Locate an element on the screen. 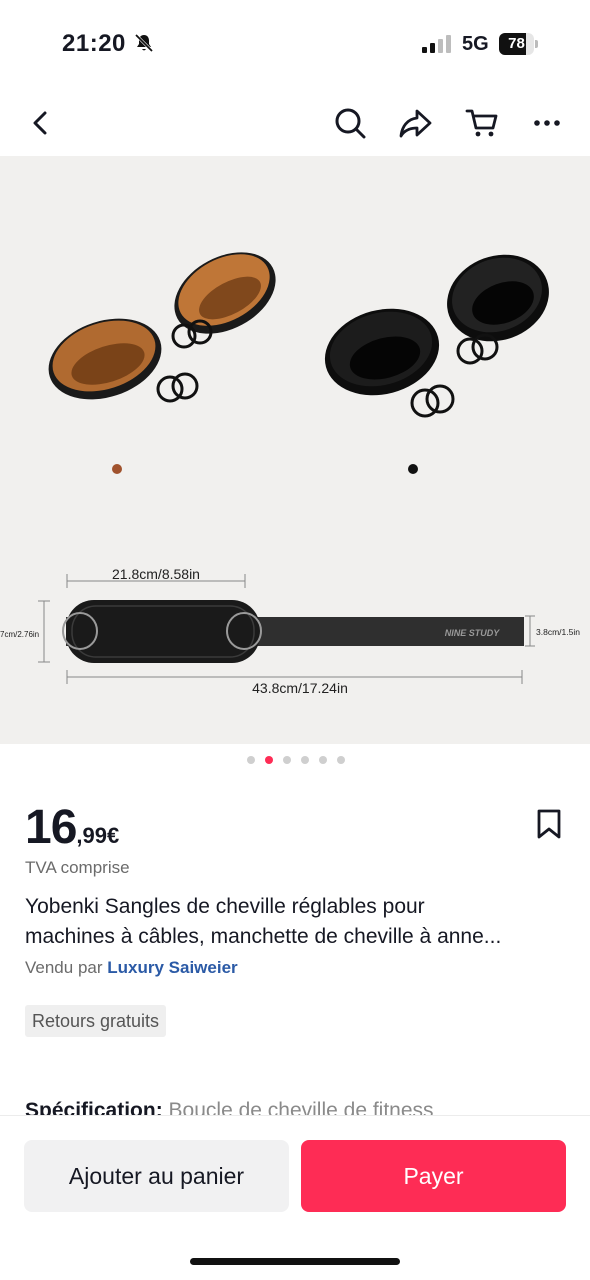 The image size is (590, 1280). action-bar: Ajouter au panier Payer is located at coordinates (295, 1197).